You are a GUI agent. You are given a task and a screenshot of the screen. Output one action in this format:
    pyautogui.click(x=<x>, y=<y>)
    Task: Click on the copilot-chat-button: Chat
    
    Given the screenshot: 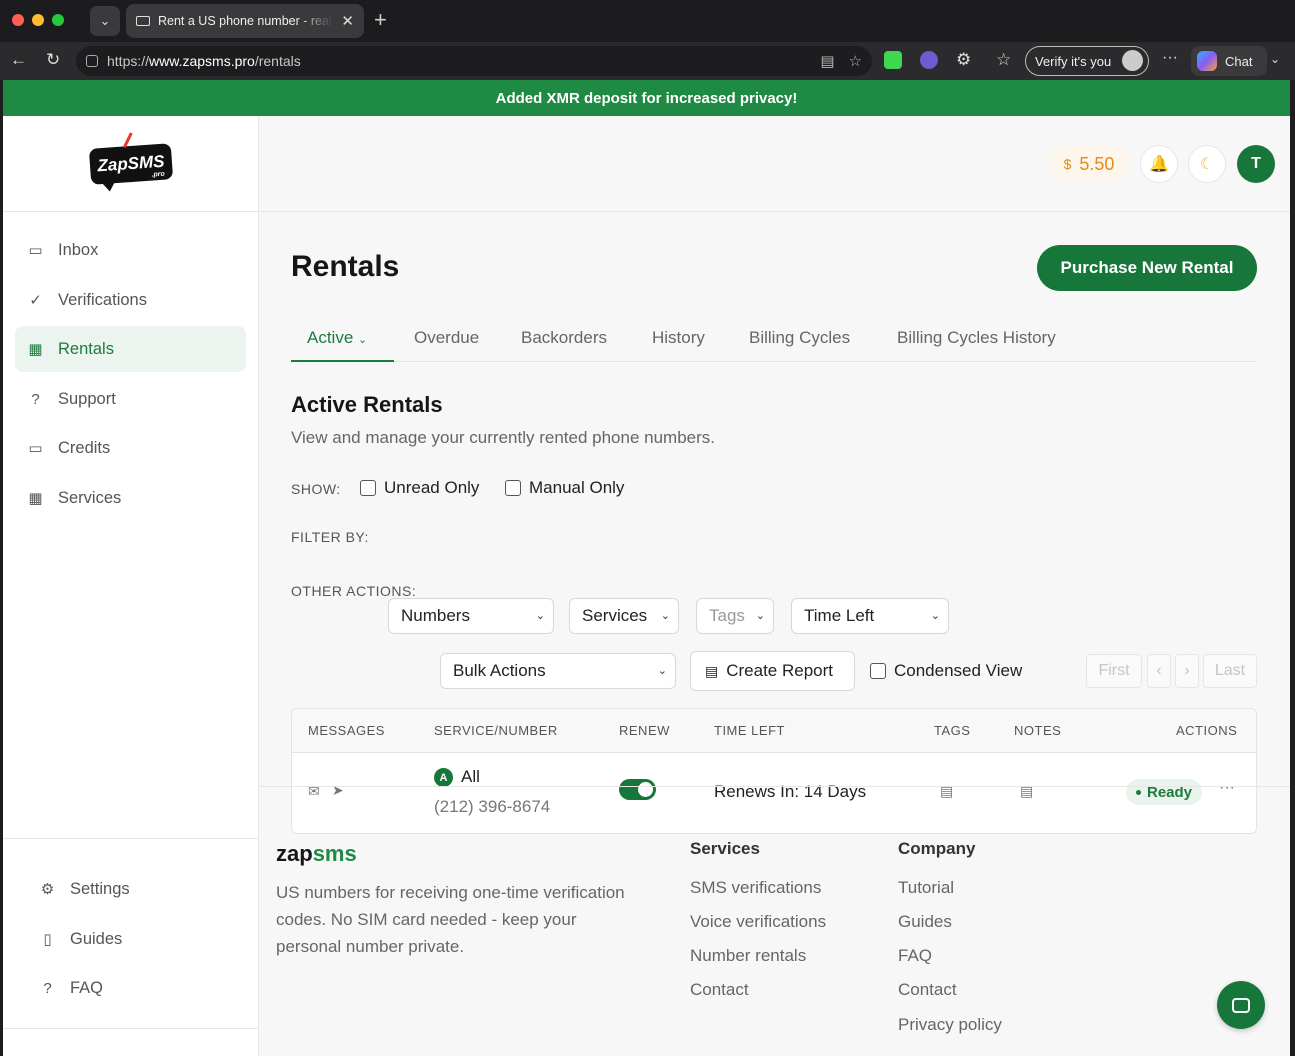 What is the action you would take?
    pyautogui.click(x=1229, y=61)
    